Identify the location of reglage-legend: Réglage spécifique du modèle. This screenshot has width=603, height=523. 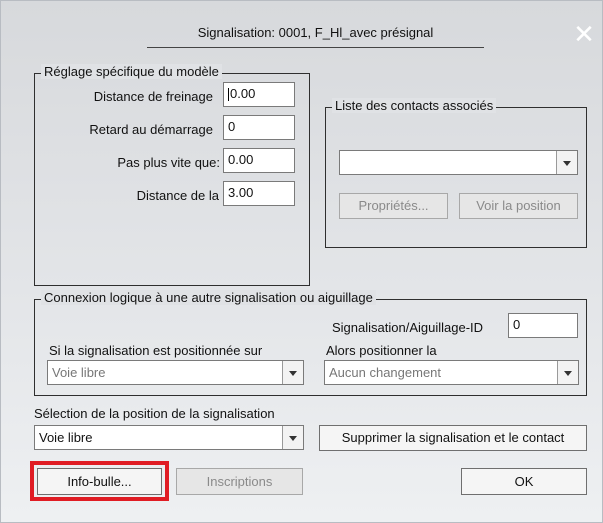
(131, 71).